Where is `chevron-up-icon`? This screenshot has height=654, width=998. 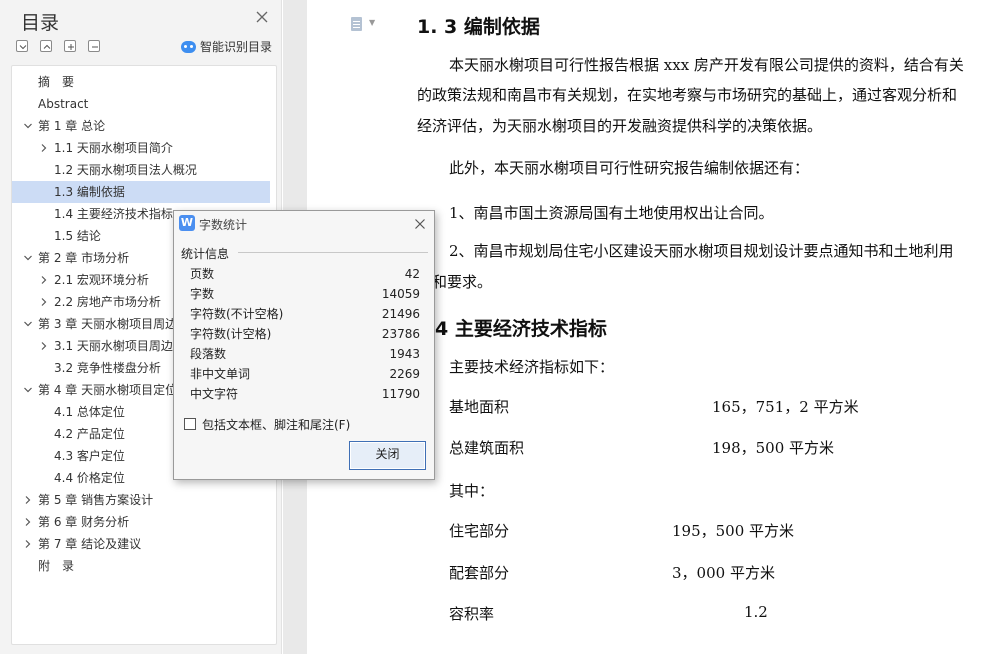 chevron-up-icon is located at coordinates (47, 46).